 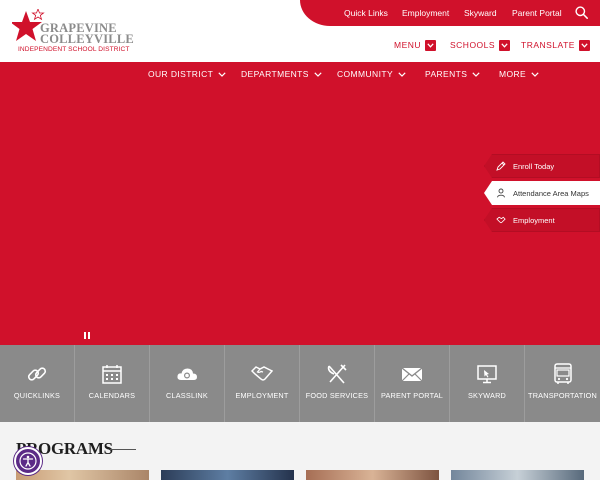 I want to click on hero-link-label: Attendance Area Maps, so click(x=551, y=193).